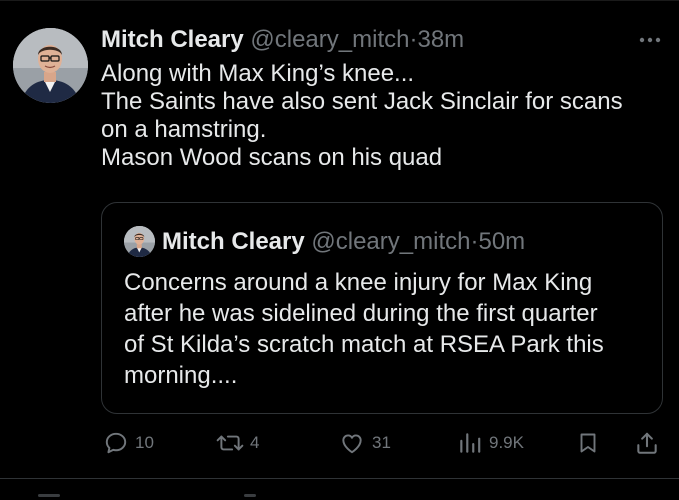 Image resolution: width=679 pixels, height=500 pixels. What do you see at coordinates (272, 157) in the screenshot?
I see `tweet-text-line: Mason Wood scans on his quad` at bounding box center [272, 157].